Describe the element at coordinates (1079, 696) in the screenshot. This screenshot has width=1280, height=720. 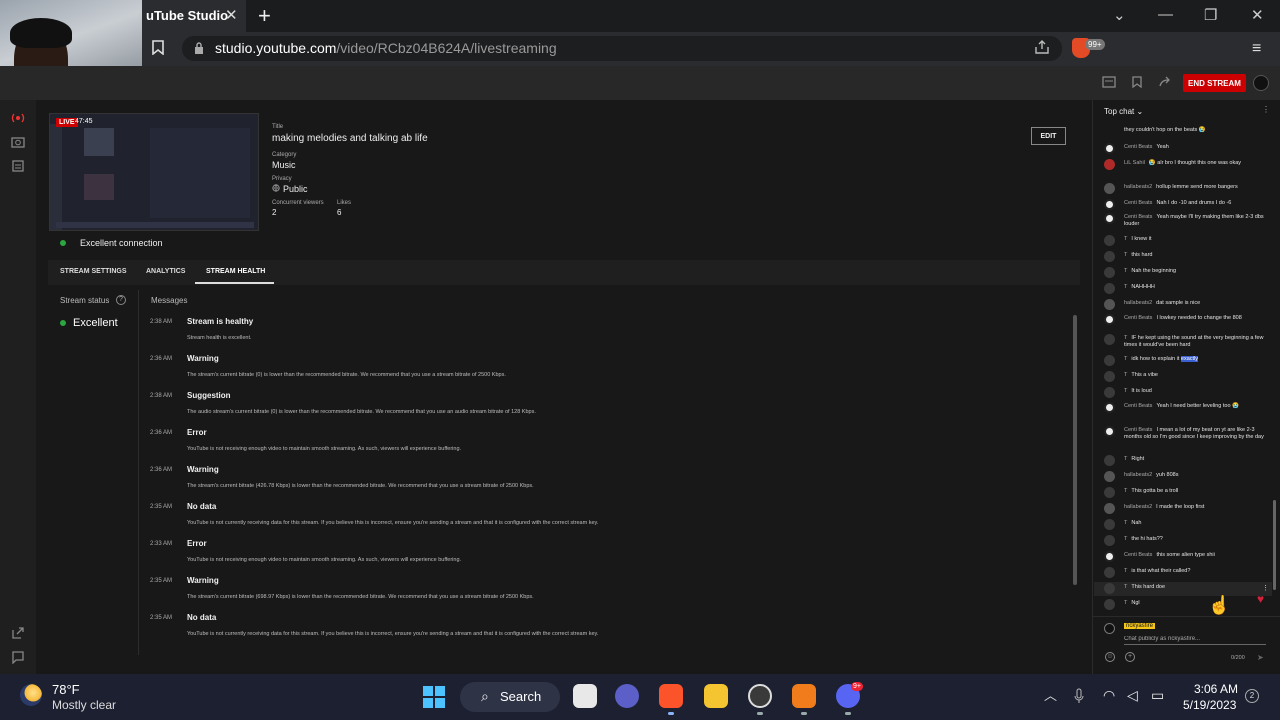
I see `microphone-icon` at that location.